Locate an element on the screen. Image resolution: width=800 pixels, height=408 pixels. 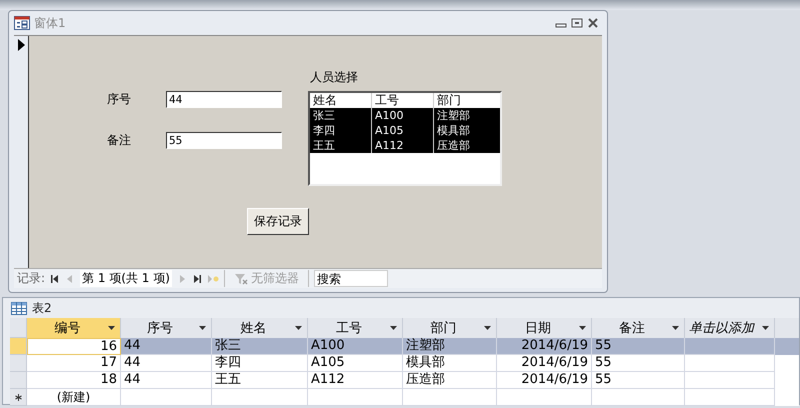
column-header: 编号 is located at coordinates (74, 328).